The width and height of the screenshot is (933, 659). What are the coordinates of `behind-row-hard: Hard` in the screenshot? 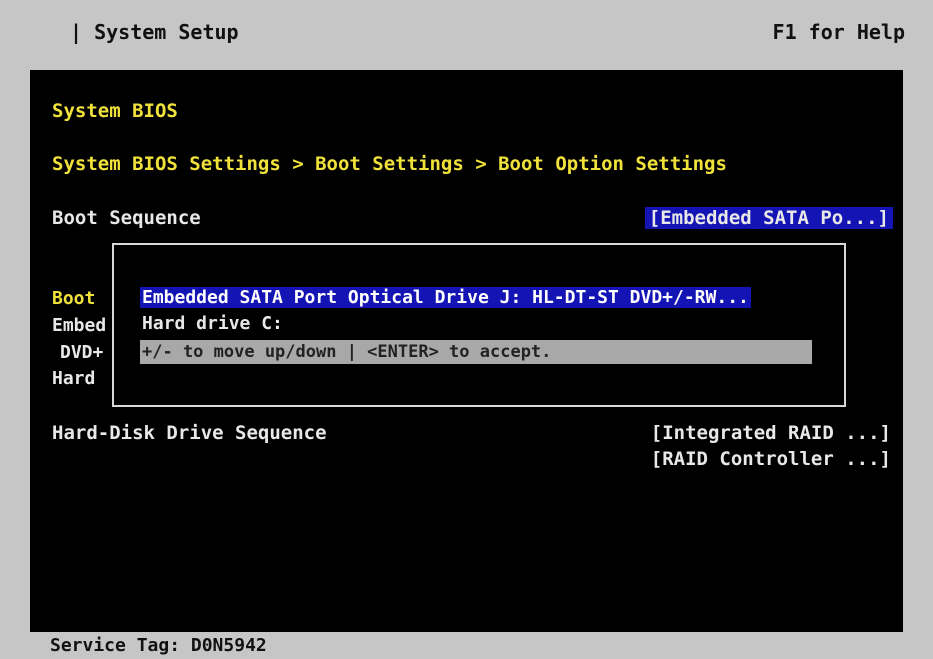 It's located at (74, 378).